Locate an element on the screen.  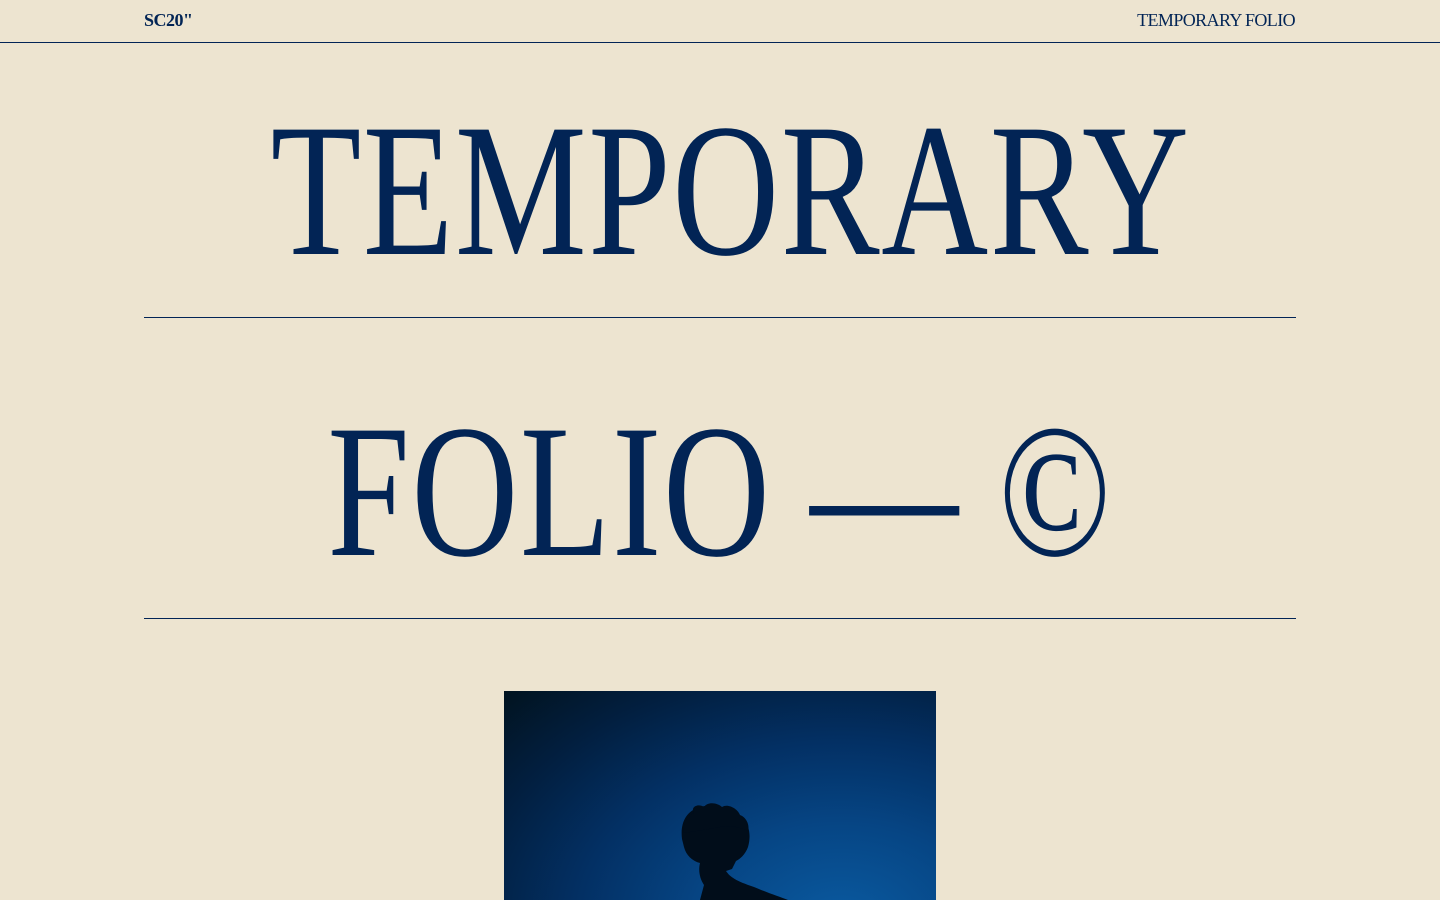
silhouette-portrait-image is located at coordinates (734, 851).